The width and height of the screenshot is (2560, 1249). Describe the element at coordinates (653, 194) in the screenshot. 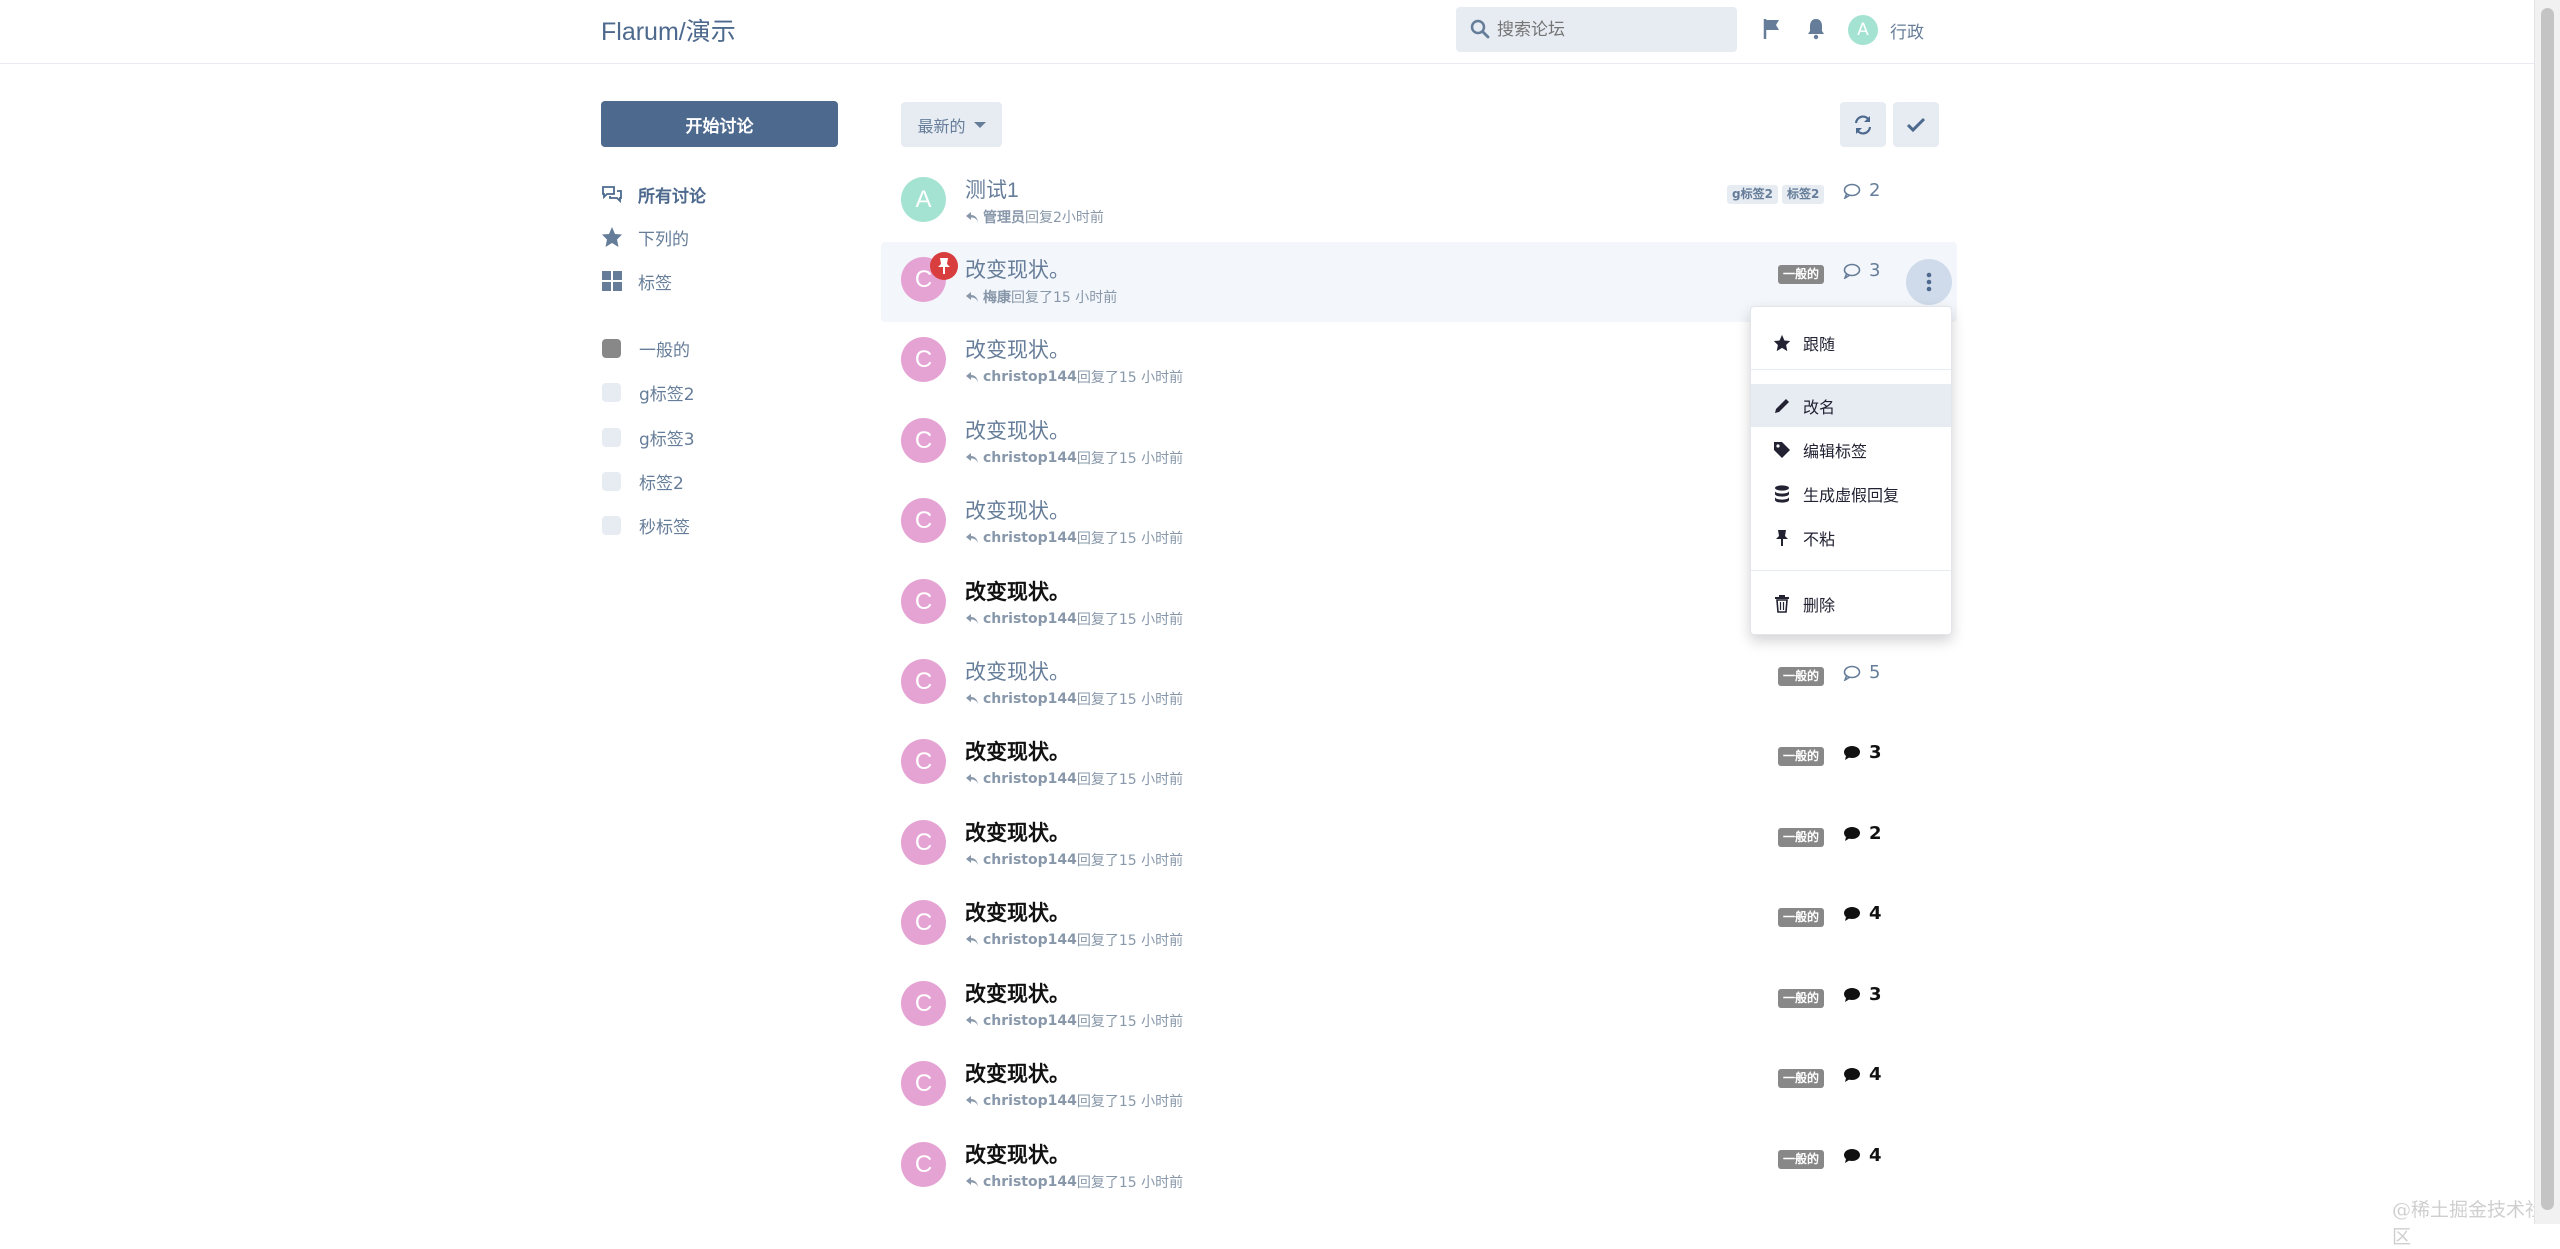

I see `nav-all-discussions: 所有讨论` at that location.